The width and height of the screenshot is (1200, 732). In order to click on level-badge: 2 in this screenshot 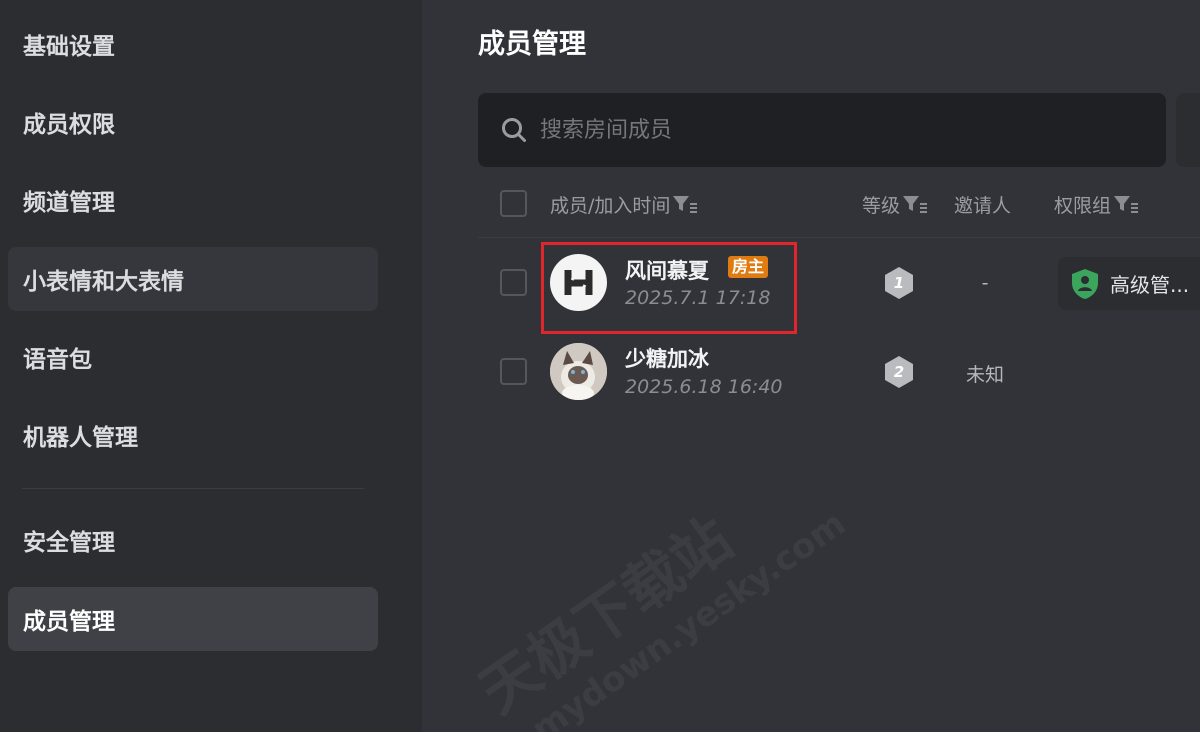, I will do `click(899, 372)`.